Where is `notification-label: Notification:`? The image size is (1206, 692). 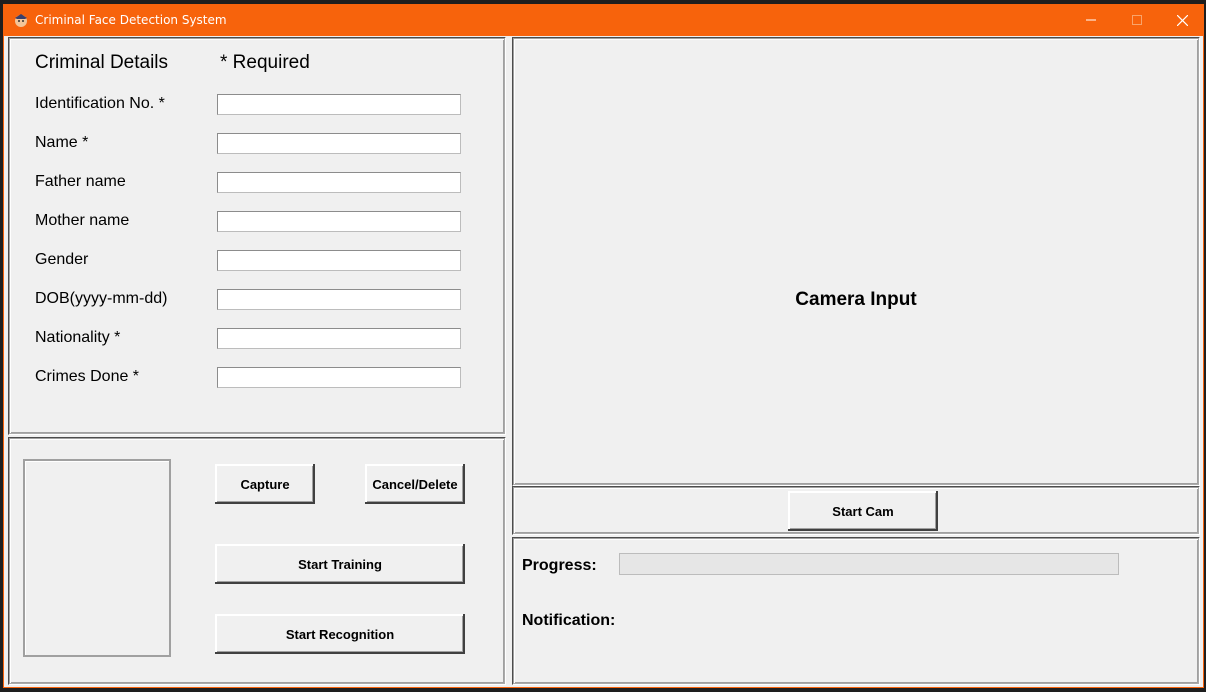 notification-label: Notification: is located at coordinates (569, 620).